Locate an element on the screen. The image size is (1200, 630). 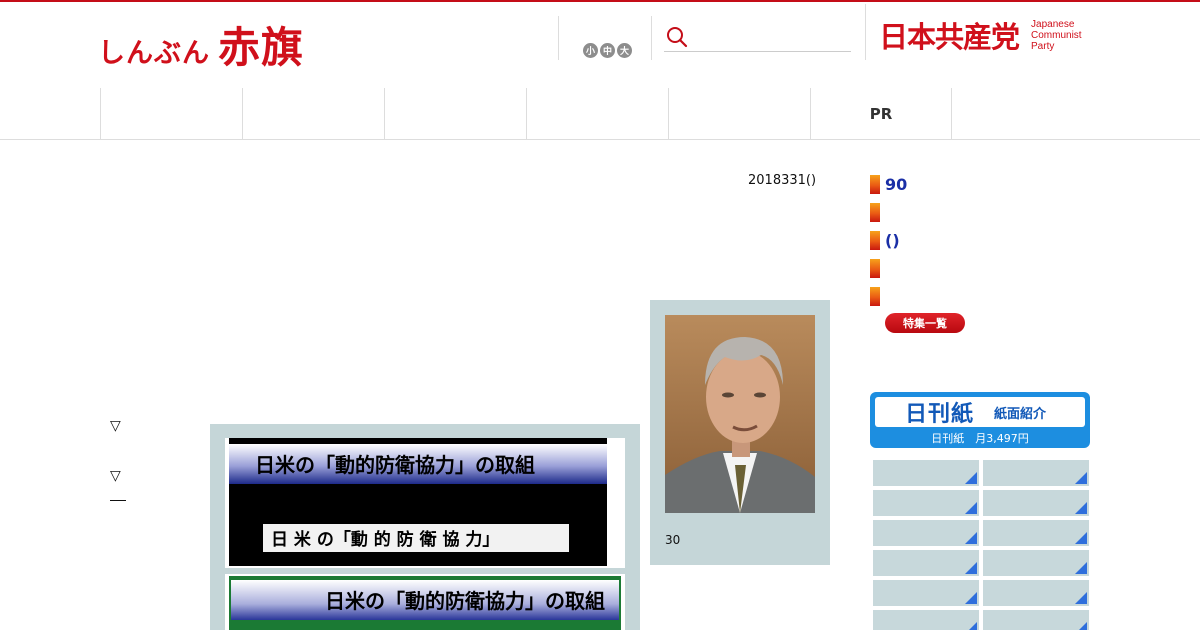
banner-price: 日刊紙 月3,497円 is located at coordinates (980, 438).